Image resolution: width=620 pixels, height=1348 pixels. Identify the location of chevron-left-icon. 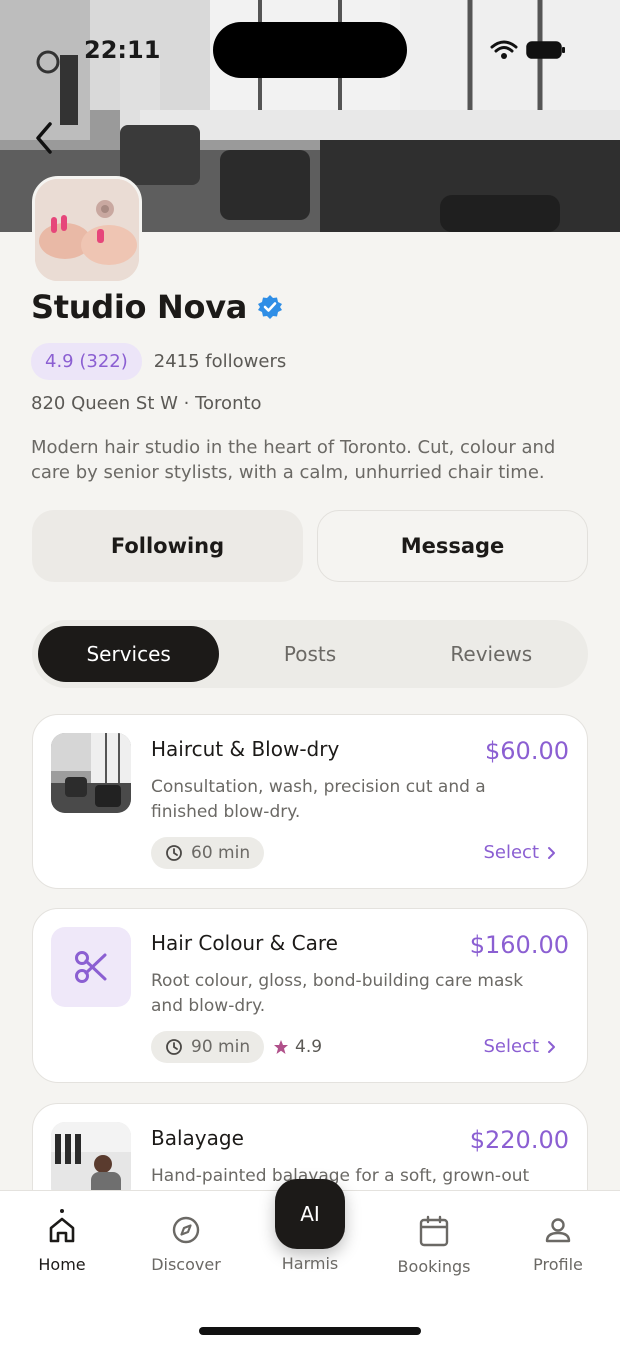
(44, 138).